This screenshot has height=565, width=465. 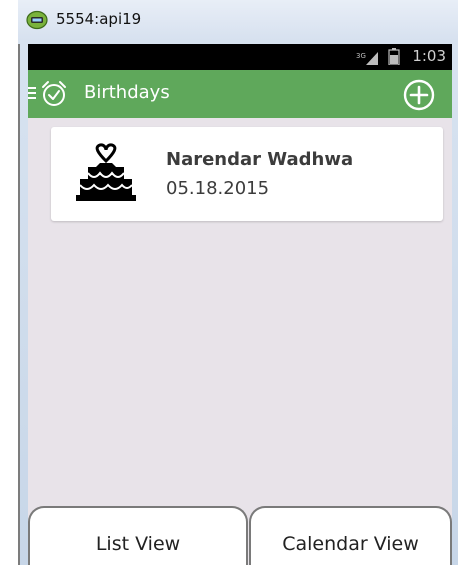 What do you see at coordinates (361, 56) in the screenshot?
I see `svg-text: 3G` at bounding box center [361, 56].